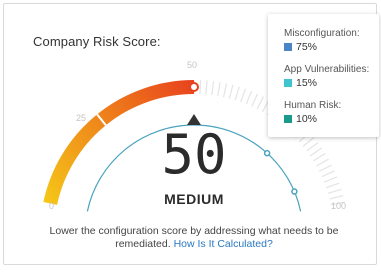 The height and width of the screenshot is (274, 381). I want to click on legend-item-misconfiguration: Misconfiguration: 75%, so click(322, 40).